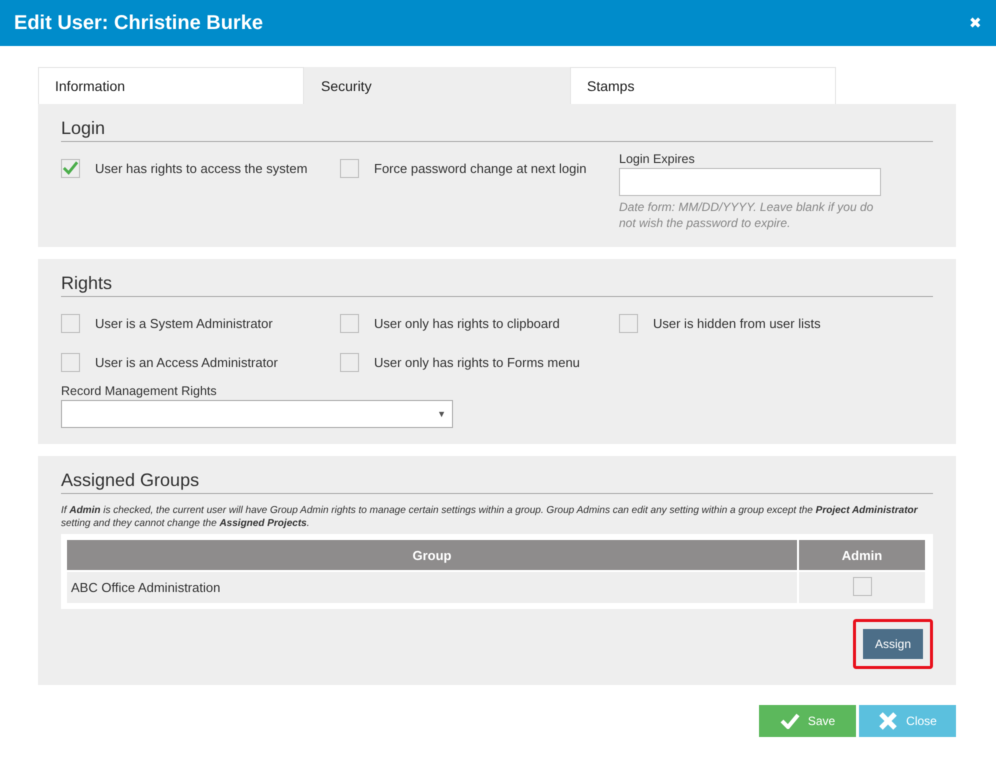  Describe the element at coordinates (657, 159) in the screenshot. I see `field-label: Login Expires` at that location.